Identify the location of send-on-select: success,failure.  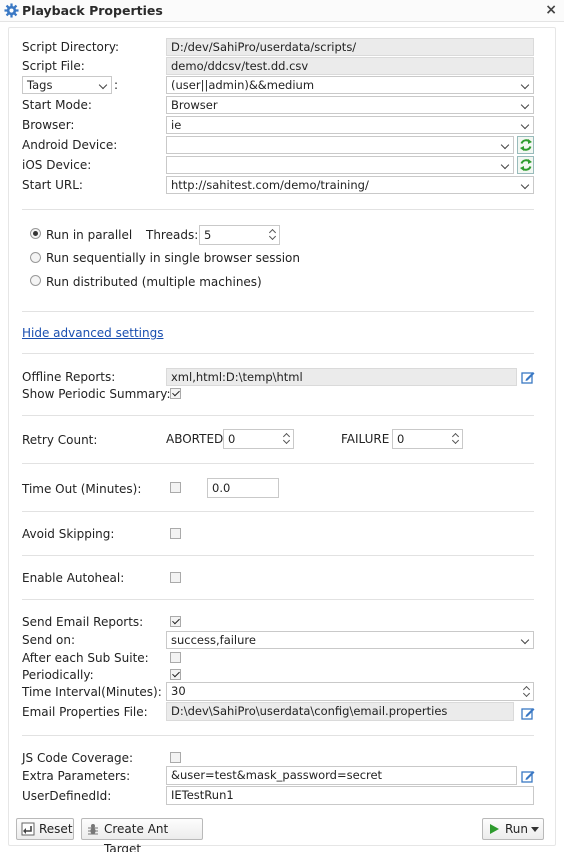
(350, 640).